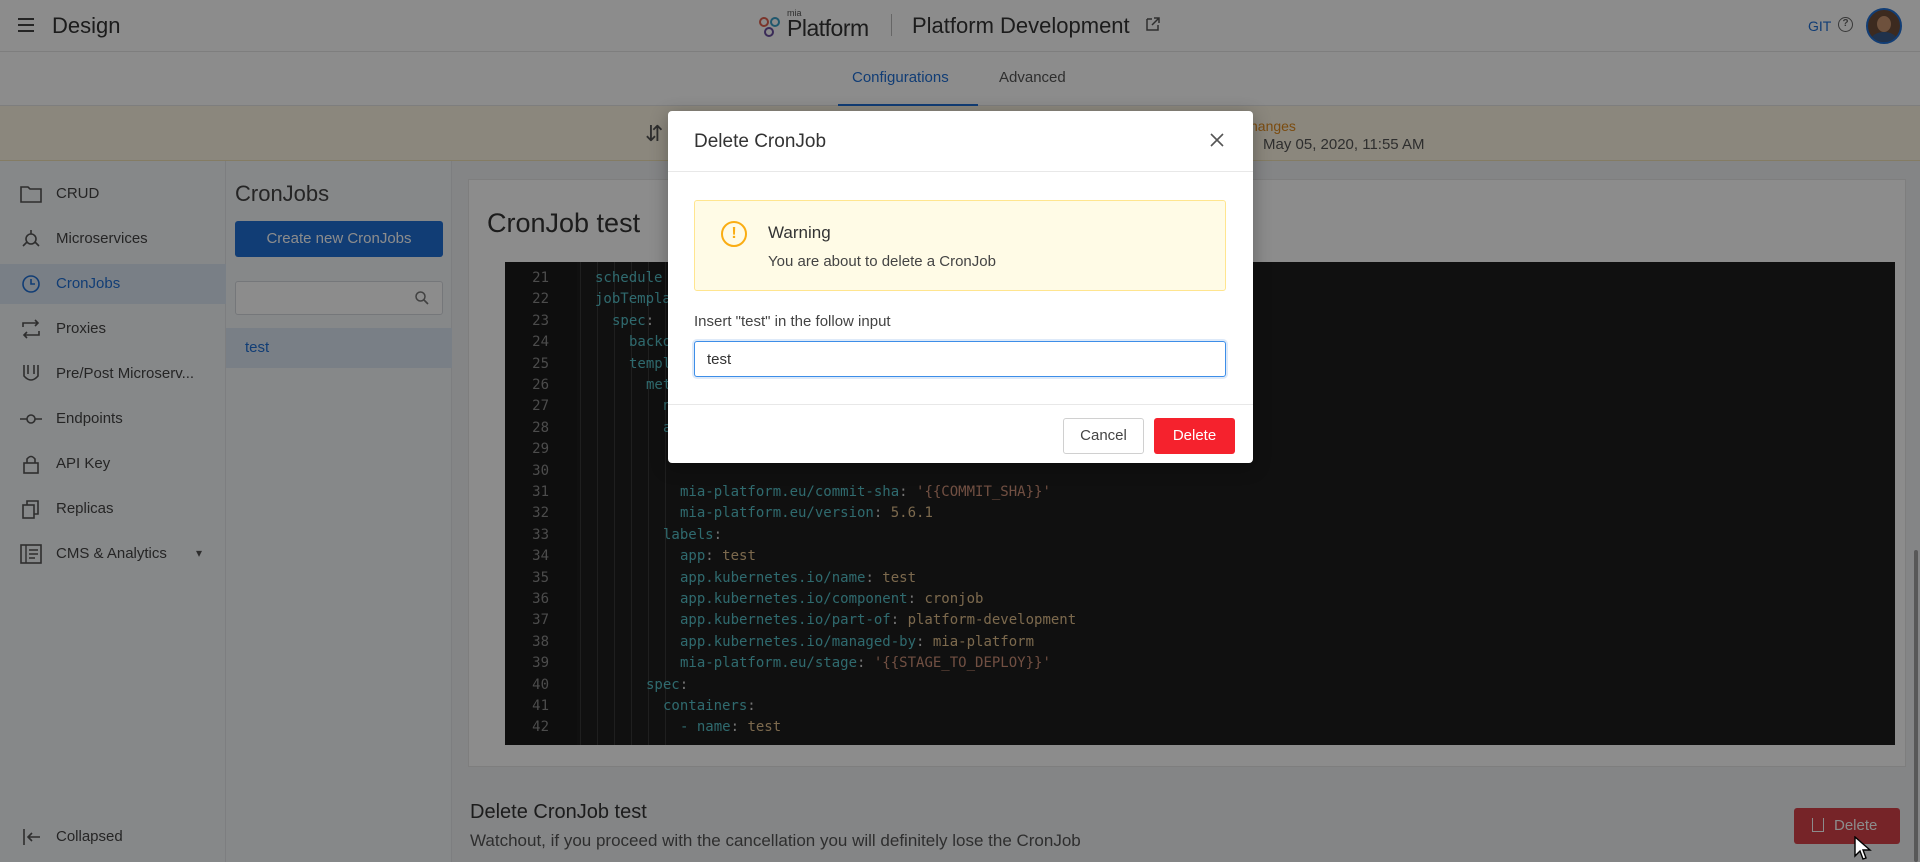 Image resolution: width=1920 pixels, height=862 pixels. I want to click on confirm-name-input, so click(960, 359).